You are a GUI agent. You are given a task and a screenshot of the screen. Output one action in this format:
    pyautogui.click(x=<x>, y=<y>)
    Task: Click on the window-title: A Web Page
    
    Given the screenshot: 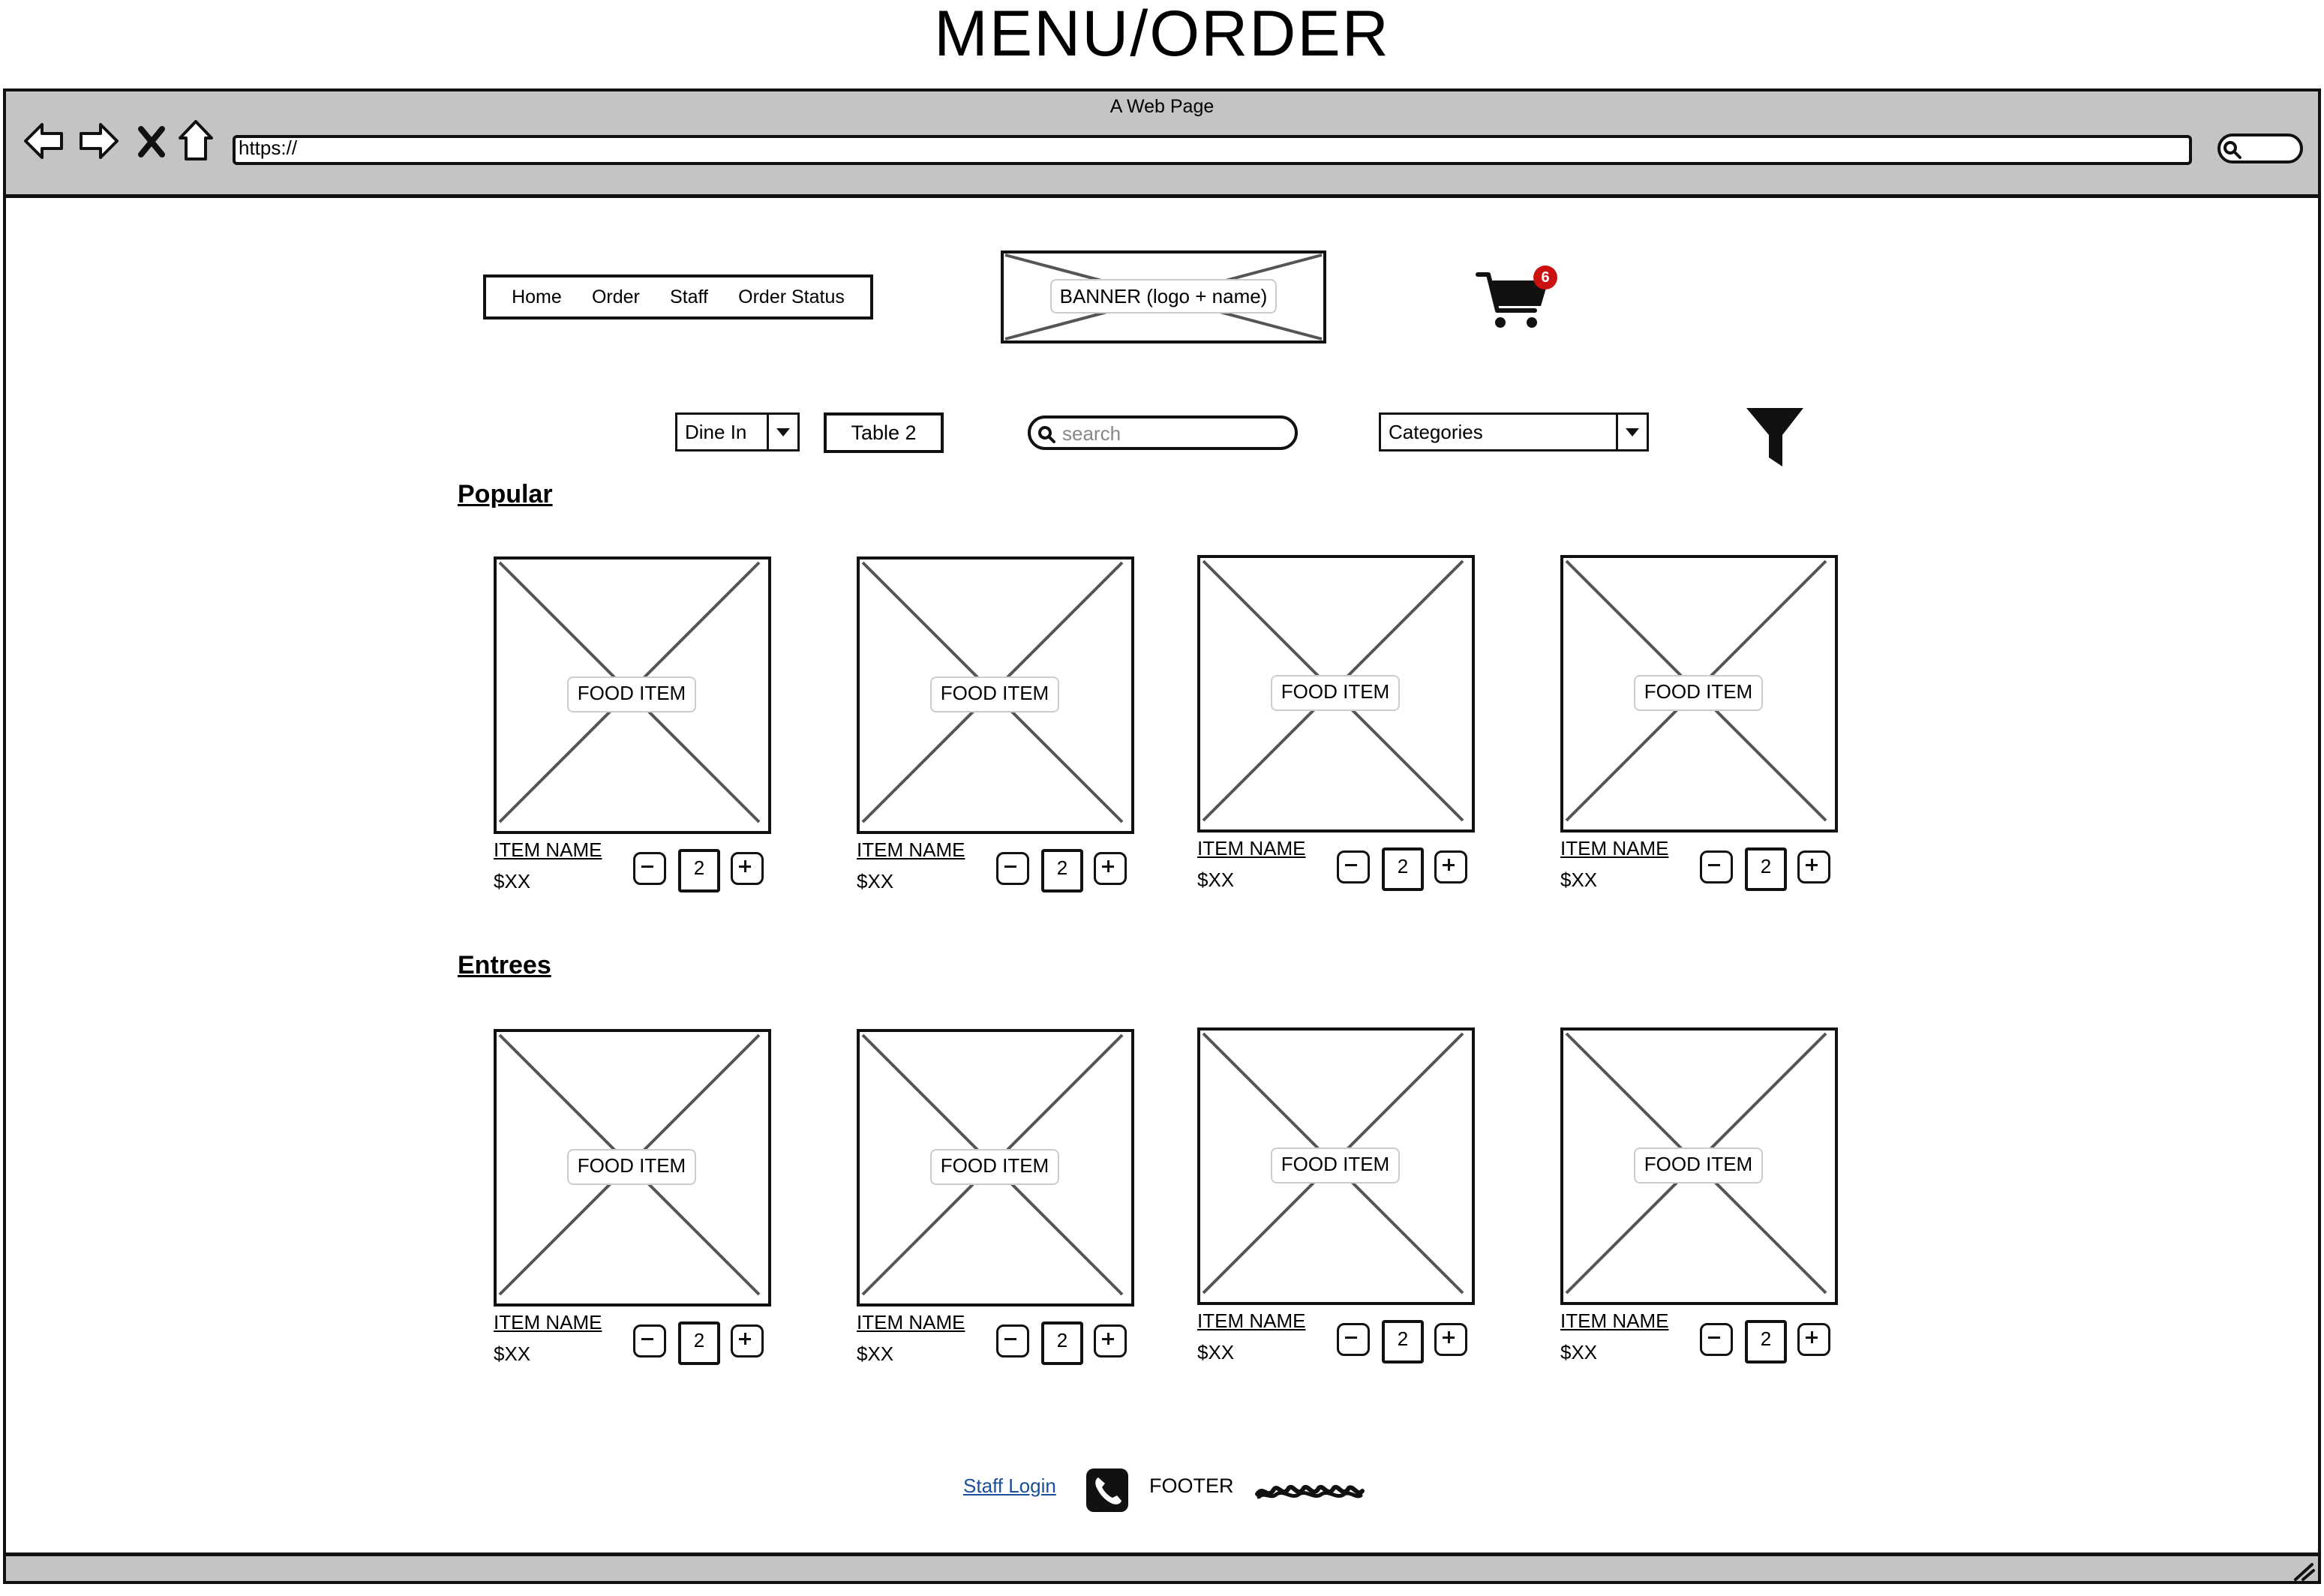 What is the action you would take?
    pyautogui.click(x=1162, y=106)
    